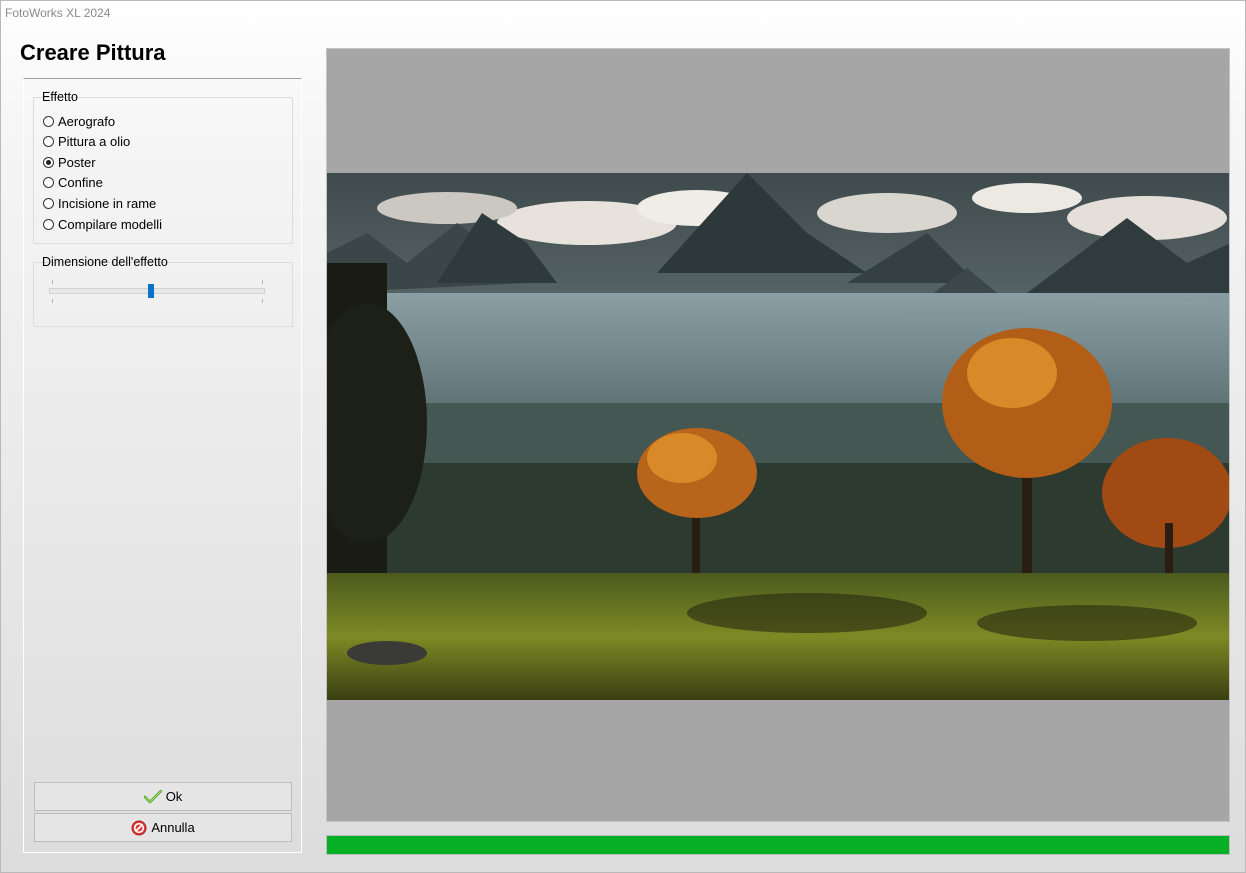 This screenshot has height=873, width=1246. What do you see at coordinates (77, 162) in the screenshot?
I see `radio-label: Poster` at bounding box center [77, 162].